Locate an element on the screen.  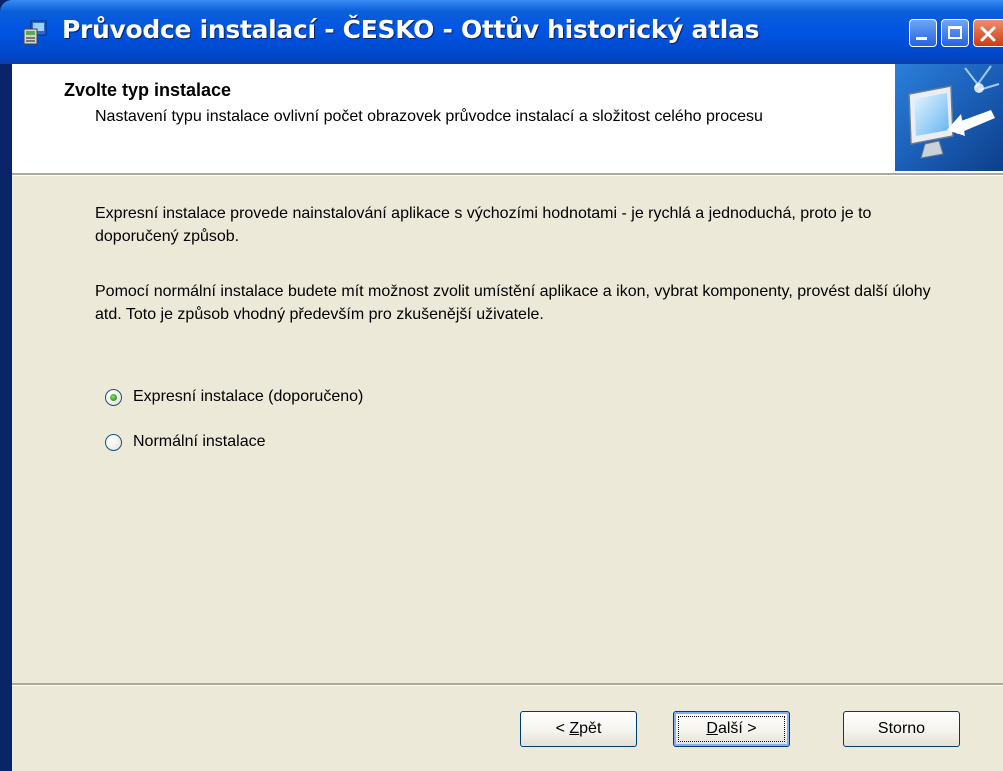
computer-arrow-icon is located at coordinates (949, 117).